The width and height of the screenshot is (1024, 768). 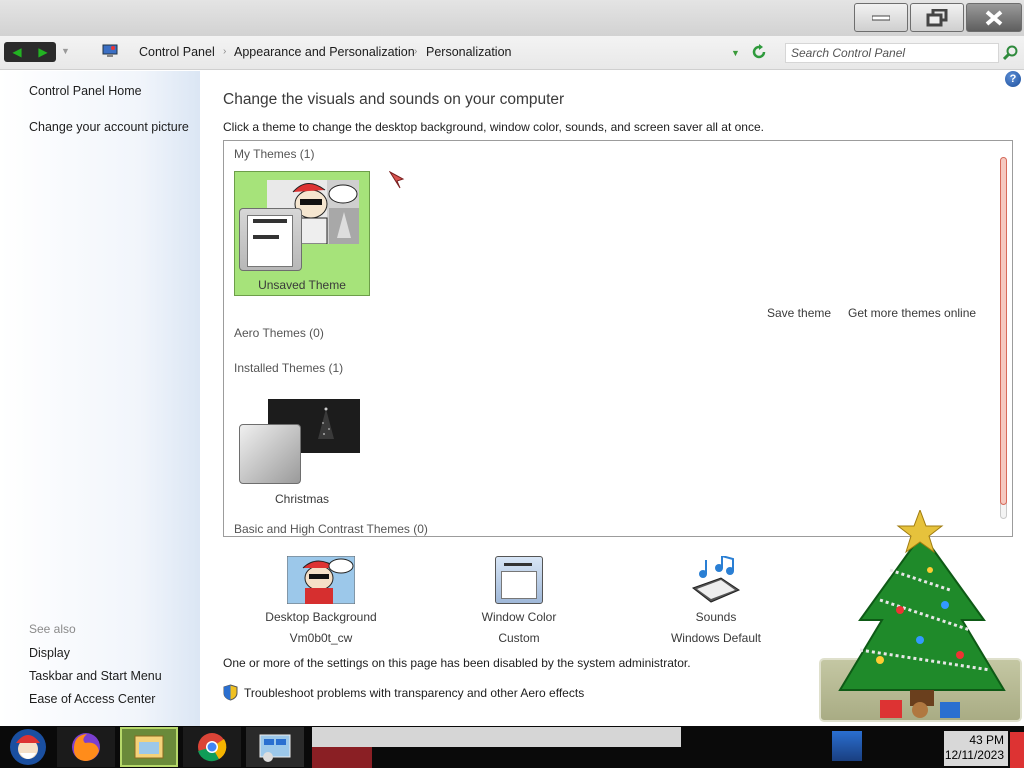 What do you see at coordinates (468, 52) in the screenshot?
I see `breadcrumb-personalization: Personalization` at bounding box center [468, 52].